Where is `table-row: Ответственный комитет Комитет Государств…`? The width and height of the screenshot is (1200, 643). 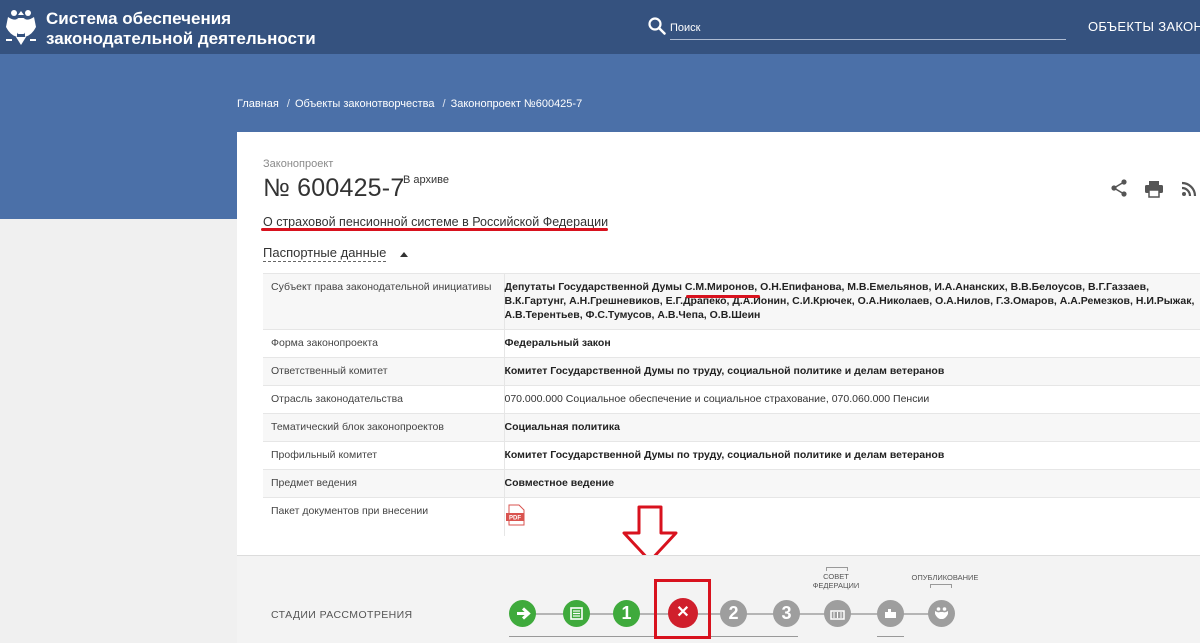 table-row: Ответственный комитет Комитет Государств… is located at coordinates (731, 371).